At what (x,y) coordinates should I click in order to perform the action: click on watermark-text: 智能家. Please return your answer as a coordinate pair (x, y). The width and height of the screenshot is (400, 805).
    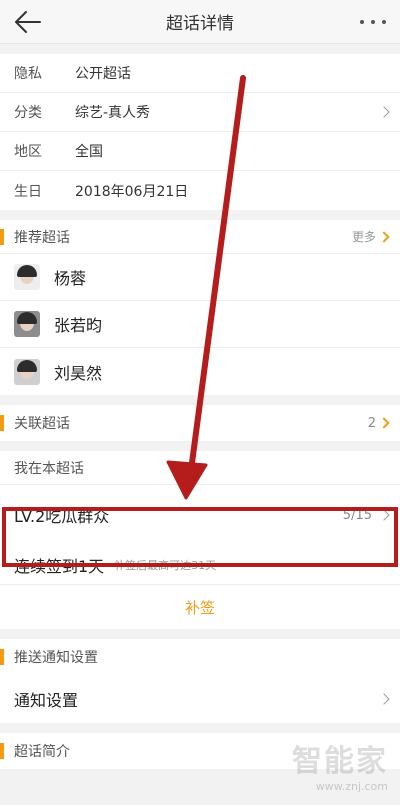
    Looking at the image, I should click on (340, 761).